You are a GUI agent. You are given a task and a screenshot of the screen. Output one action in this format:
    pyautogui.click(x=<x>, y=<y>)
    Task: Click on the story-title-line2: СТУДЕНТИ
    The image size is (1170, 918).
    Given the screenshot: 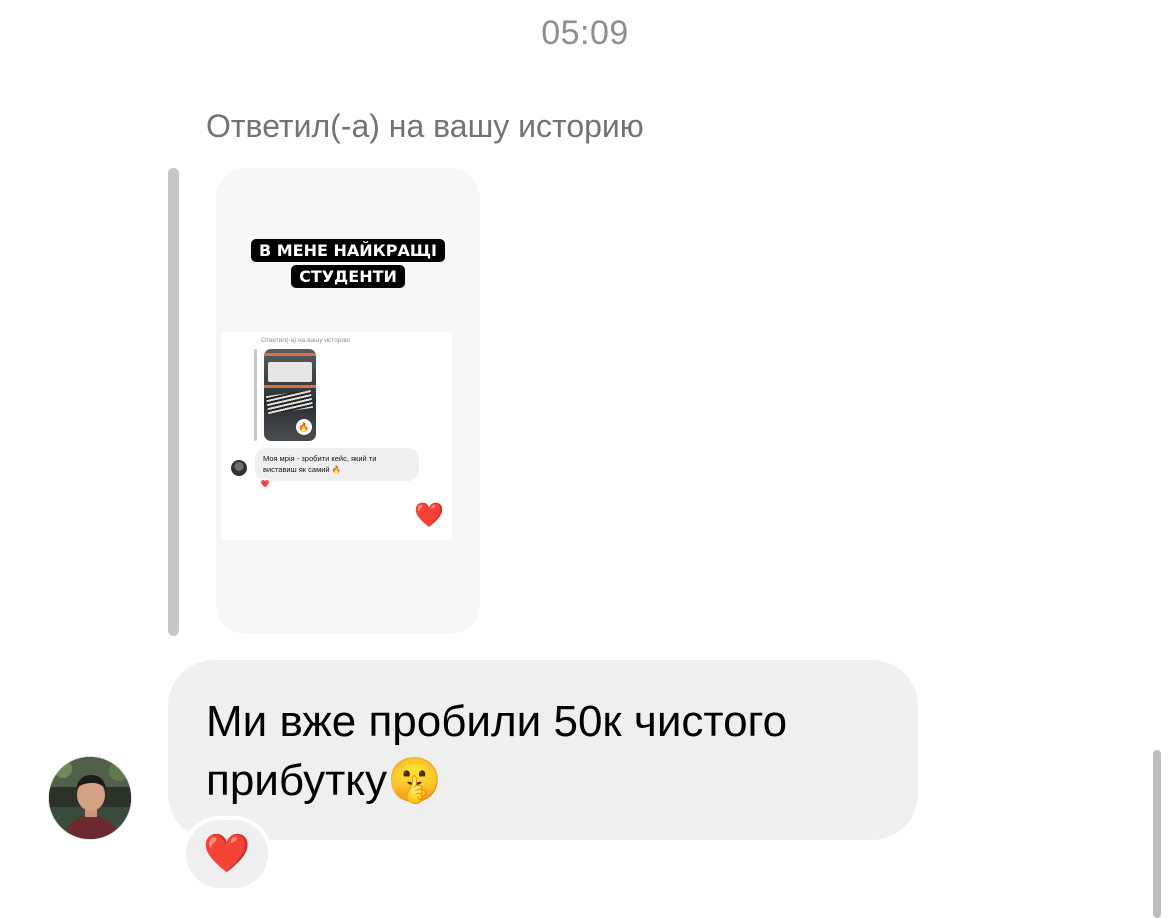 What is the action you would take?
    pyautogui.click(x=348, y=276)
    